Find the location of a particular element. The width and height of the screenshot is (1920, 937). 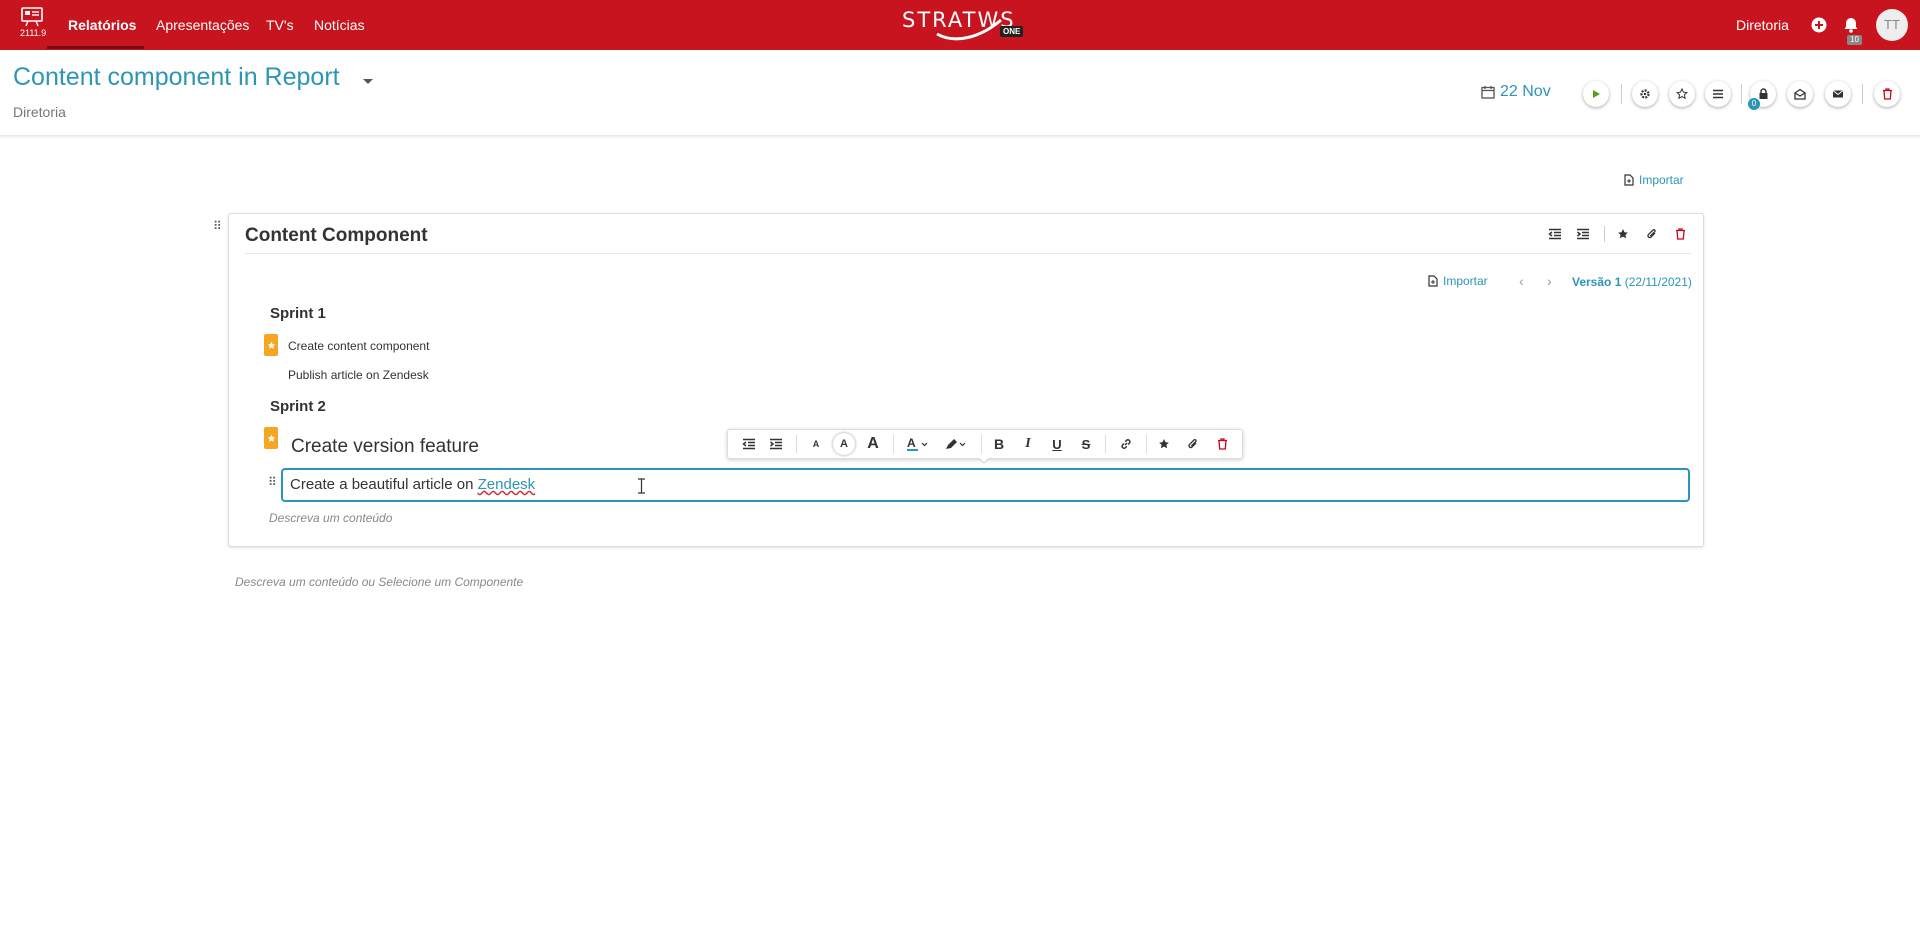

list-icon is located at coordinates (1718, 94).